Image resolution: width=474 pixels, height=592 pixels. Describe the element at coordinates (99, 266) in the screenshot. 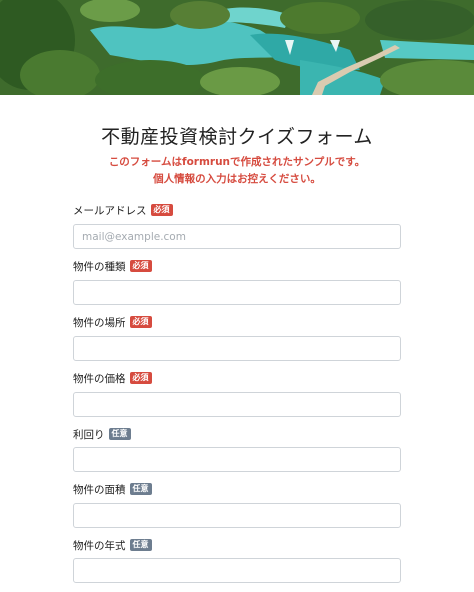

I see `field-label-text: 物件の種類` at that location.